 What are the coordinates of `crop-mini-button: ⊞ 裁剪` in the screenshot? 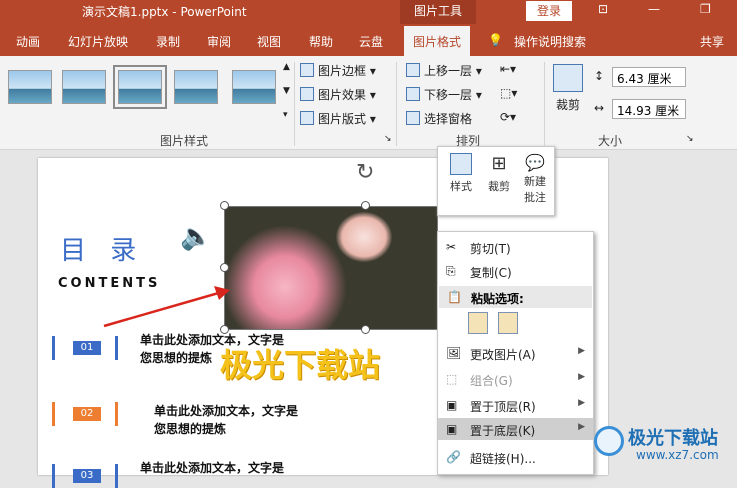 It's located at (499, 173).